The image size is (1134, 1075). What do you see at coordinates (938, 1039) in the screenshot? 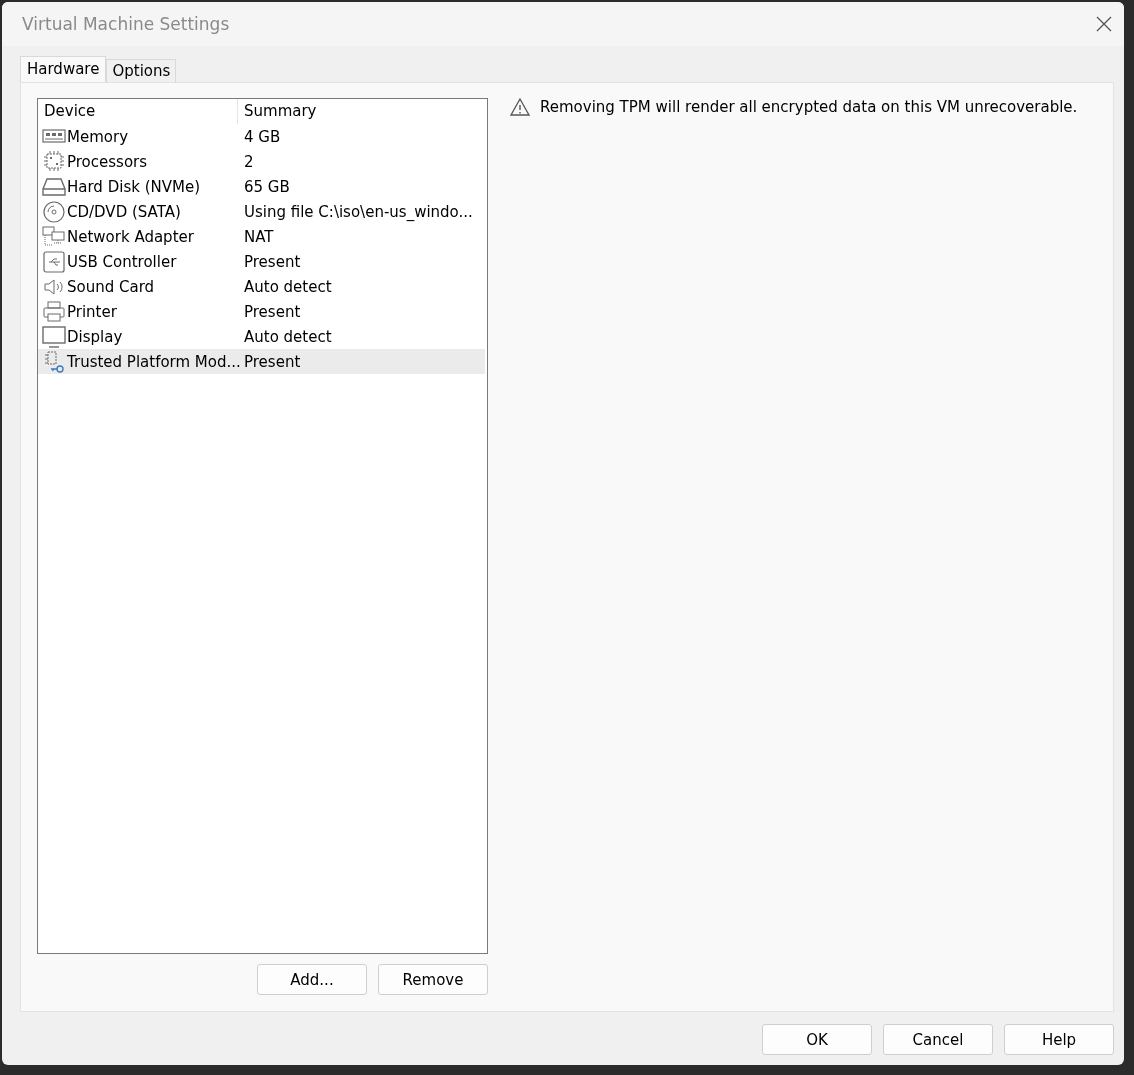
I see `dialog-button: Cancel` at bounding box center [938, 1039].